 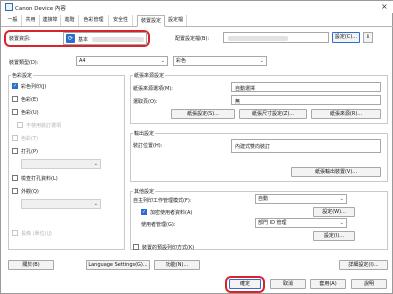 What do you see at coordinates (149, 75) in the screenshot?
I see `paper-source-title: 紙張來源設定` at bounding box center [149, 75].